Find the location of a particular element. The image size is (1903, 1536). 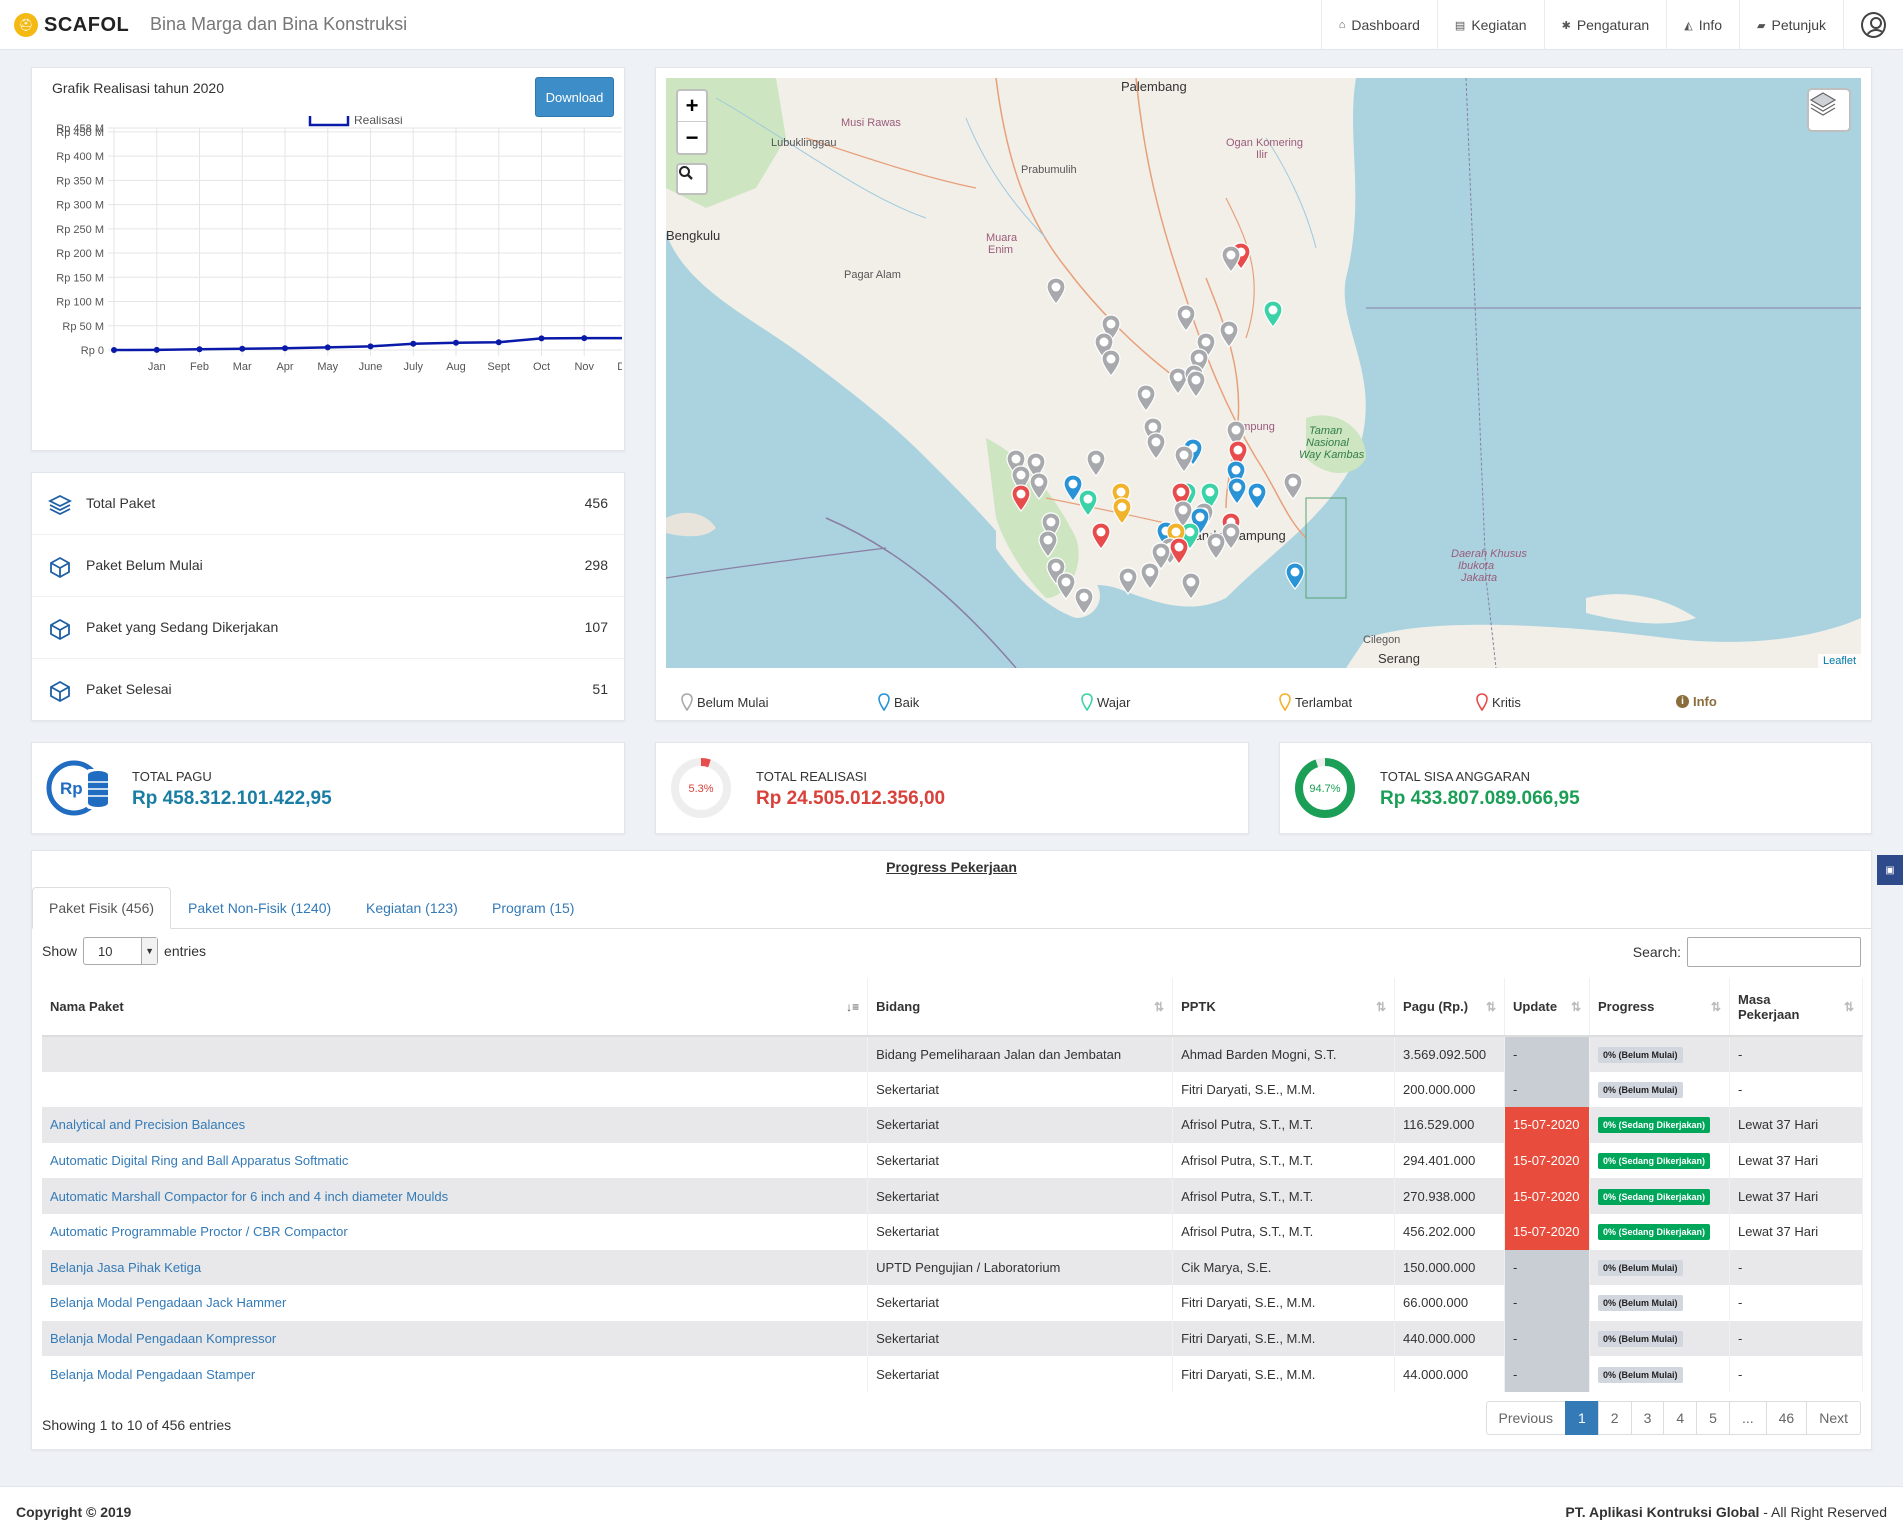

tab-kegiatan: Kegiatan (123) is located at coordinates (412, 908).